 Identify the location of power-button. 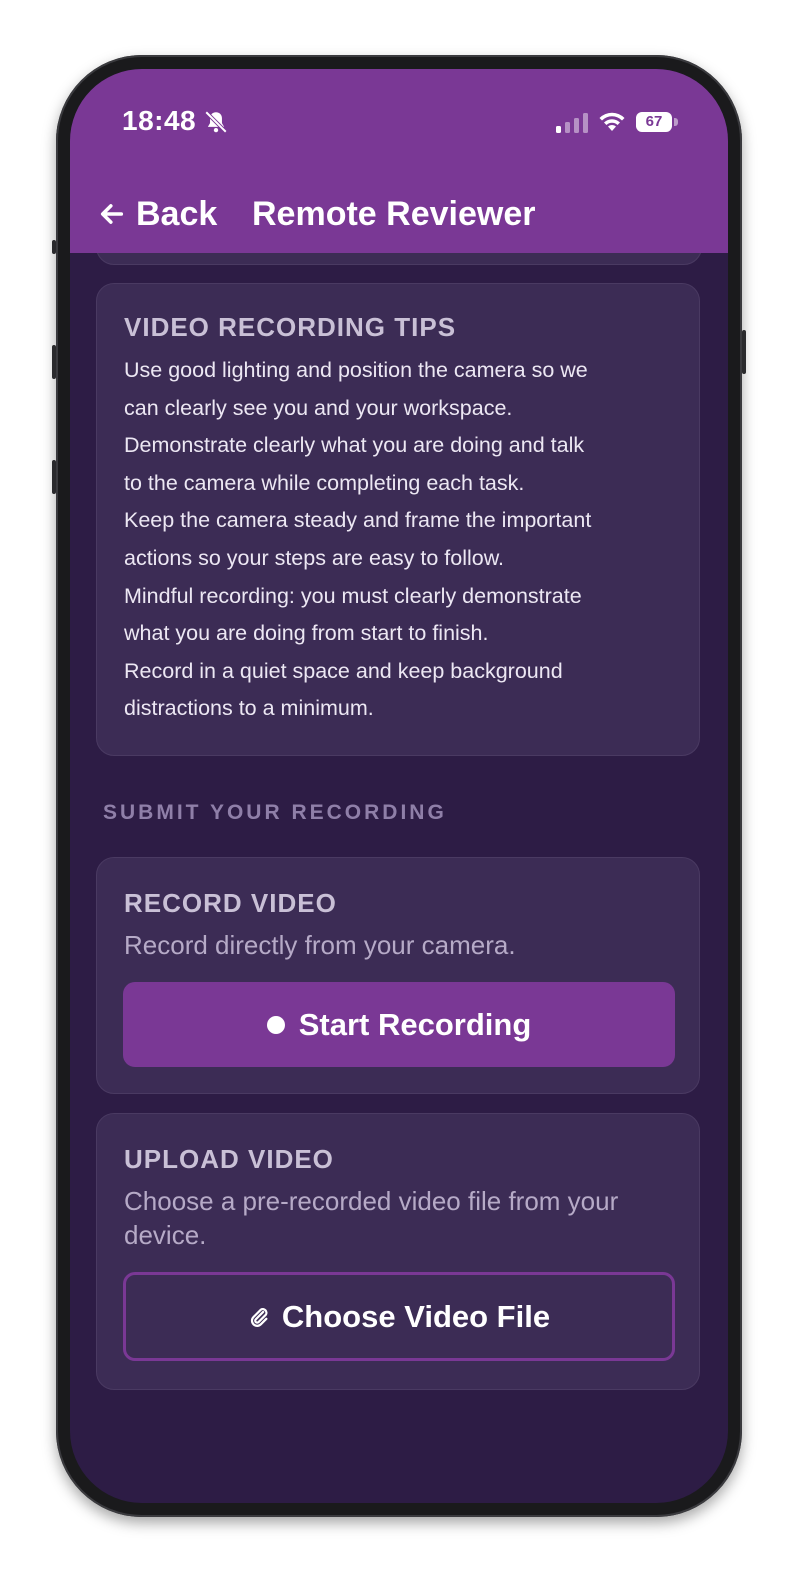
(744, 352).